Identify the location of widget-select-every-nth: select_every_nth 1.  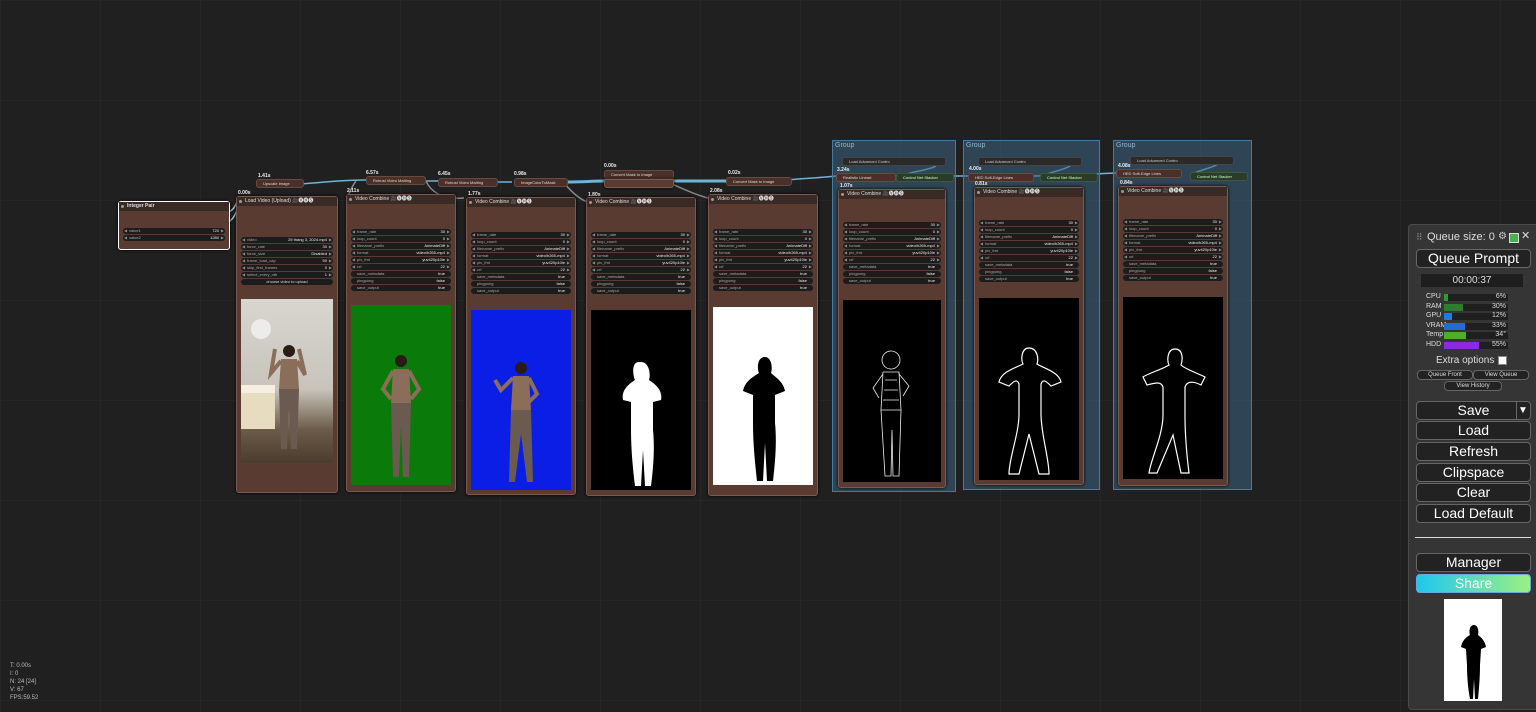
(287, 275).